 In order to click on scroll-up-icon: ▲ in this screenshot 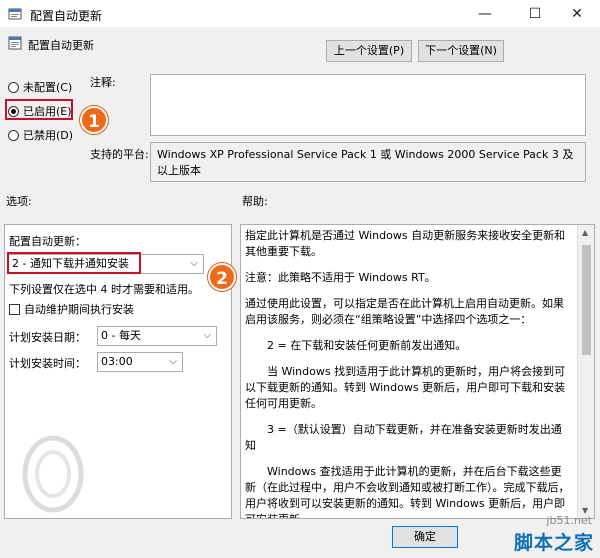, I will do `click(585, 232)`.